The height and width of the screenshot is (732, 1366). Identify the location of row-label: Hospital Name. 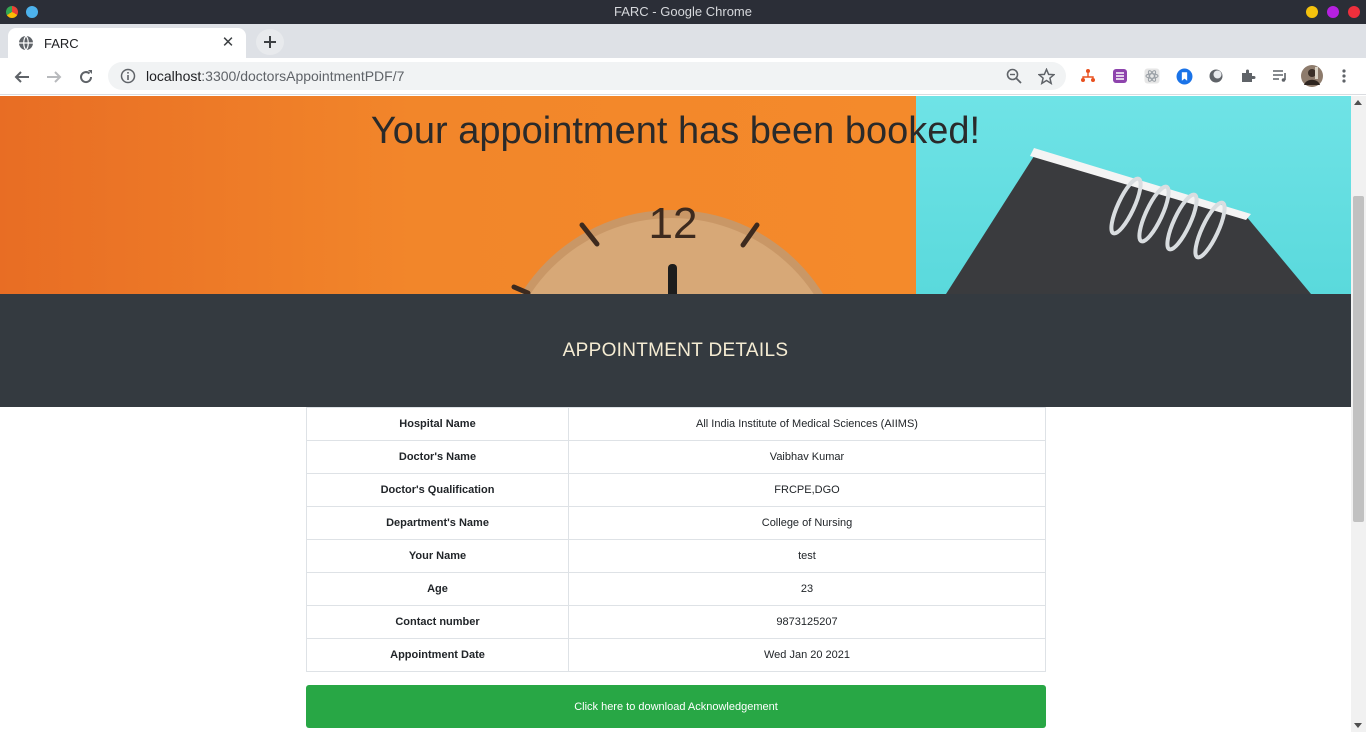
(437, 424).